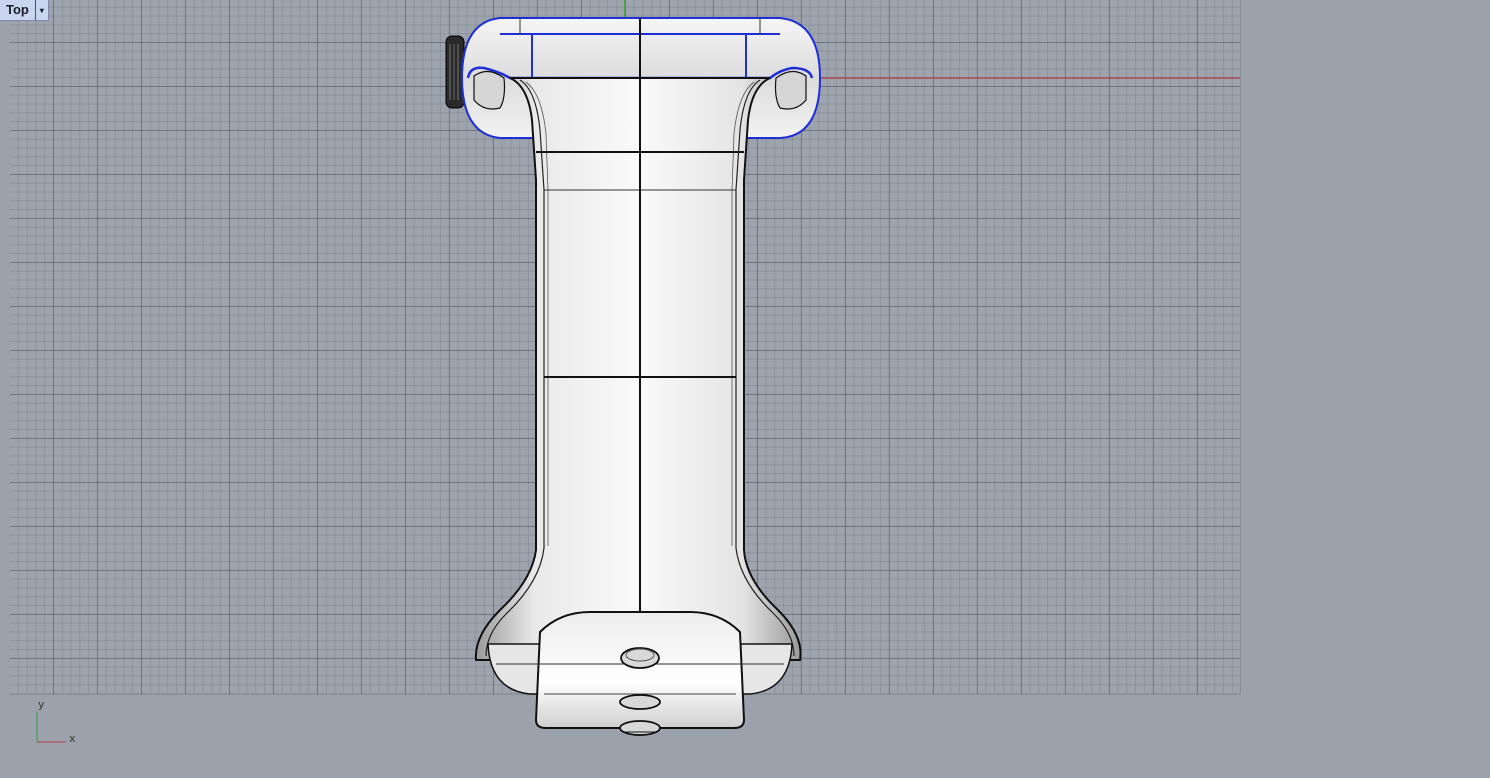  Describe the element at coordinates (51, 727) in the screenshot. I see `axes-icon` at that location.